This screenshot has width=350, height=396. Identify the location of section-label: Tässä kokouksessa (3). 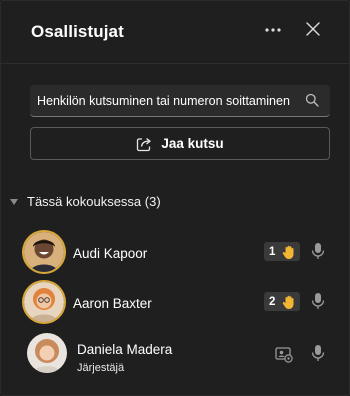
(94, 201).